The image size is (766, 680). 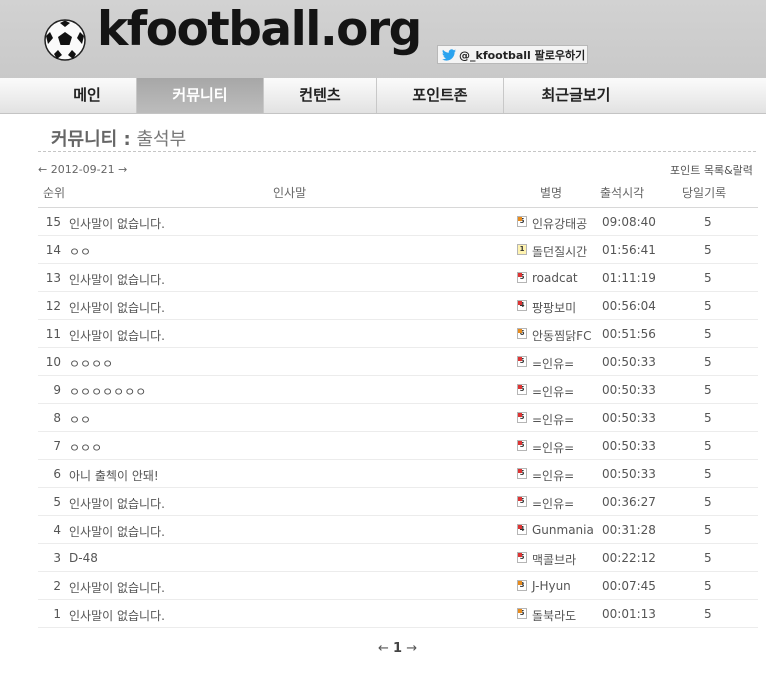 I want to click on row-time: 00:36:27, so click(x=629, y=502).